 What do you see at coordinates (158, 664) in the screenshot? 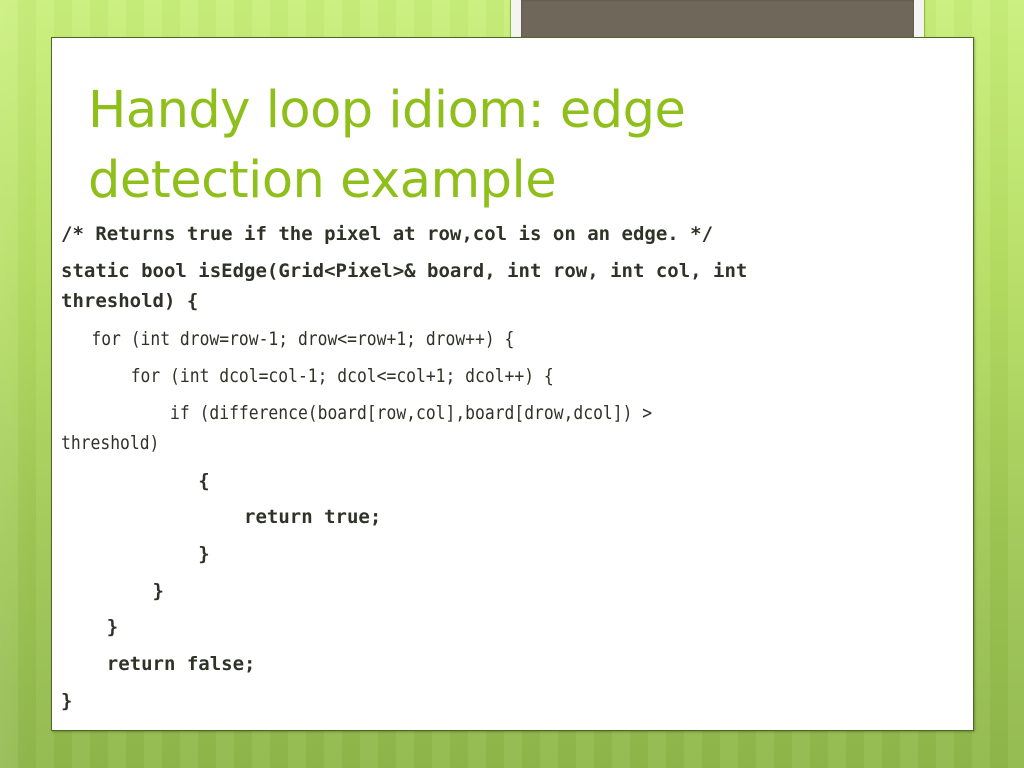
I see `code-line: return false;` at bounding box center [158, 664].